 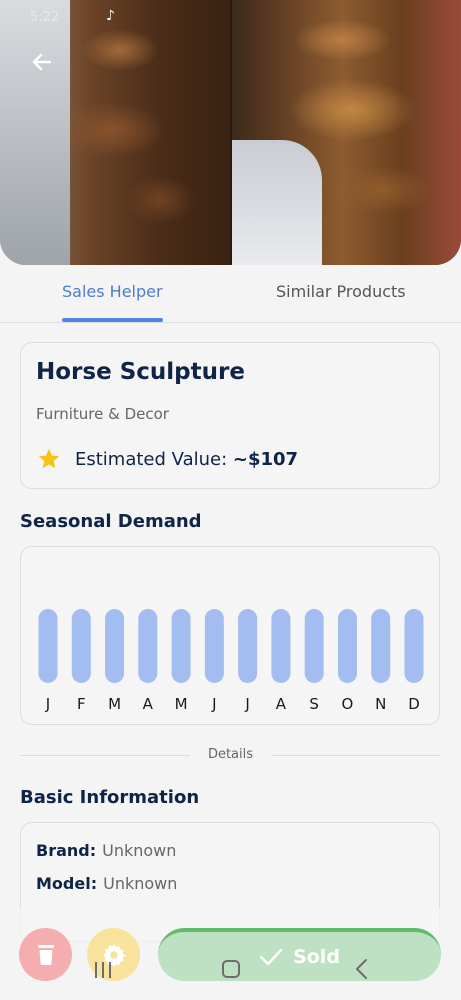 I want to click on estimated-value: Estimated Value: ~$107, so click(x=186, y=459).